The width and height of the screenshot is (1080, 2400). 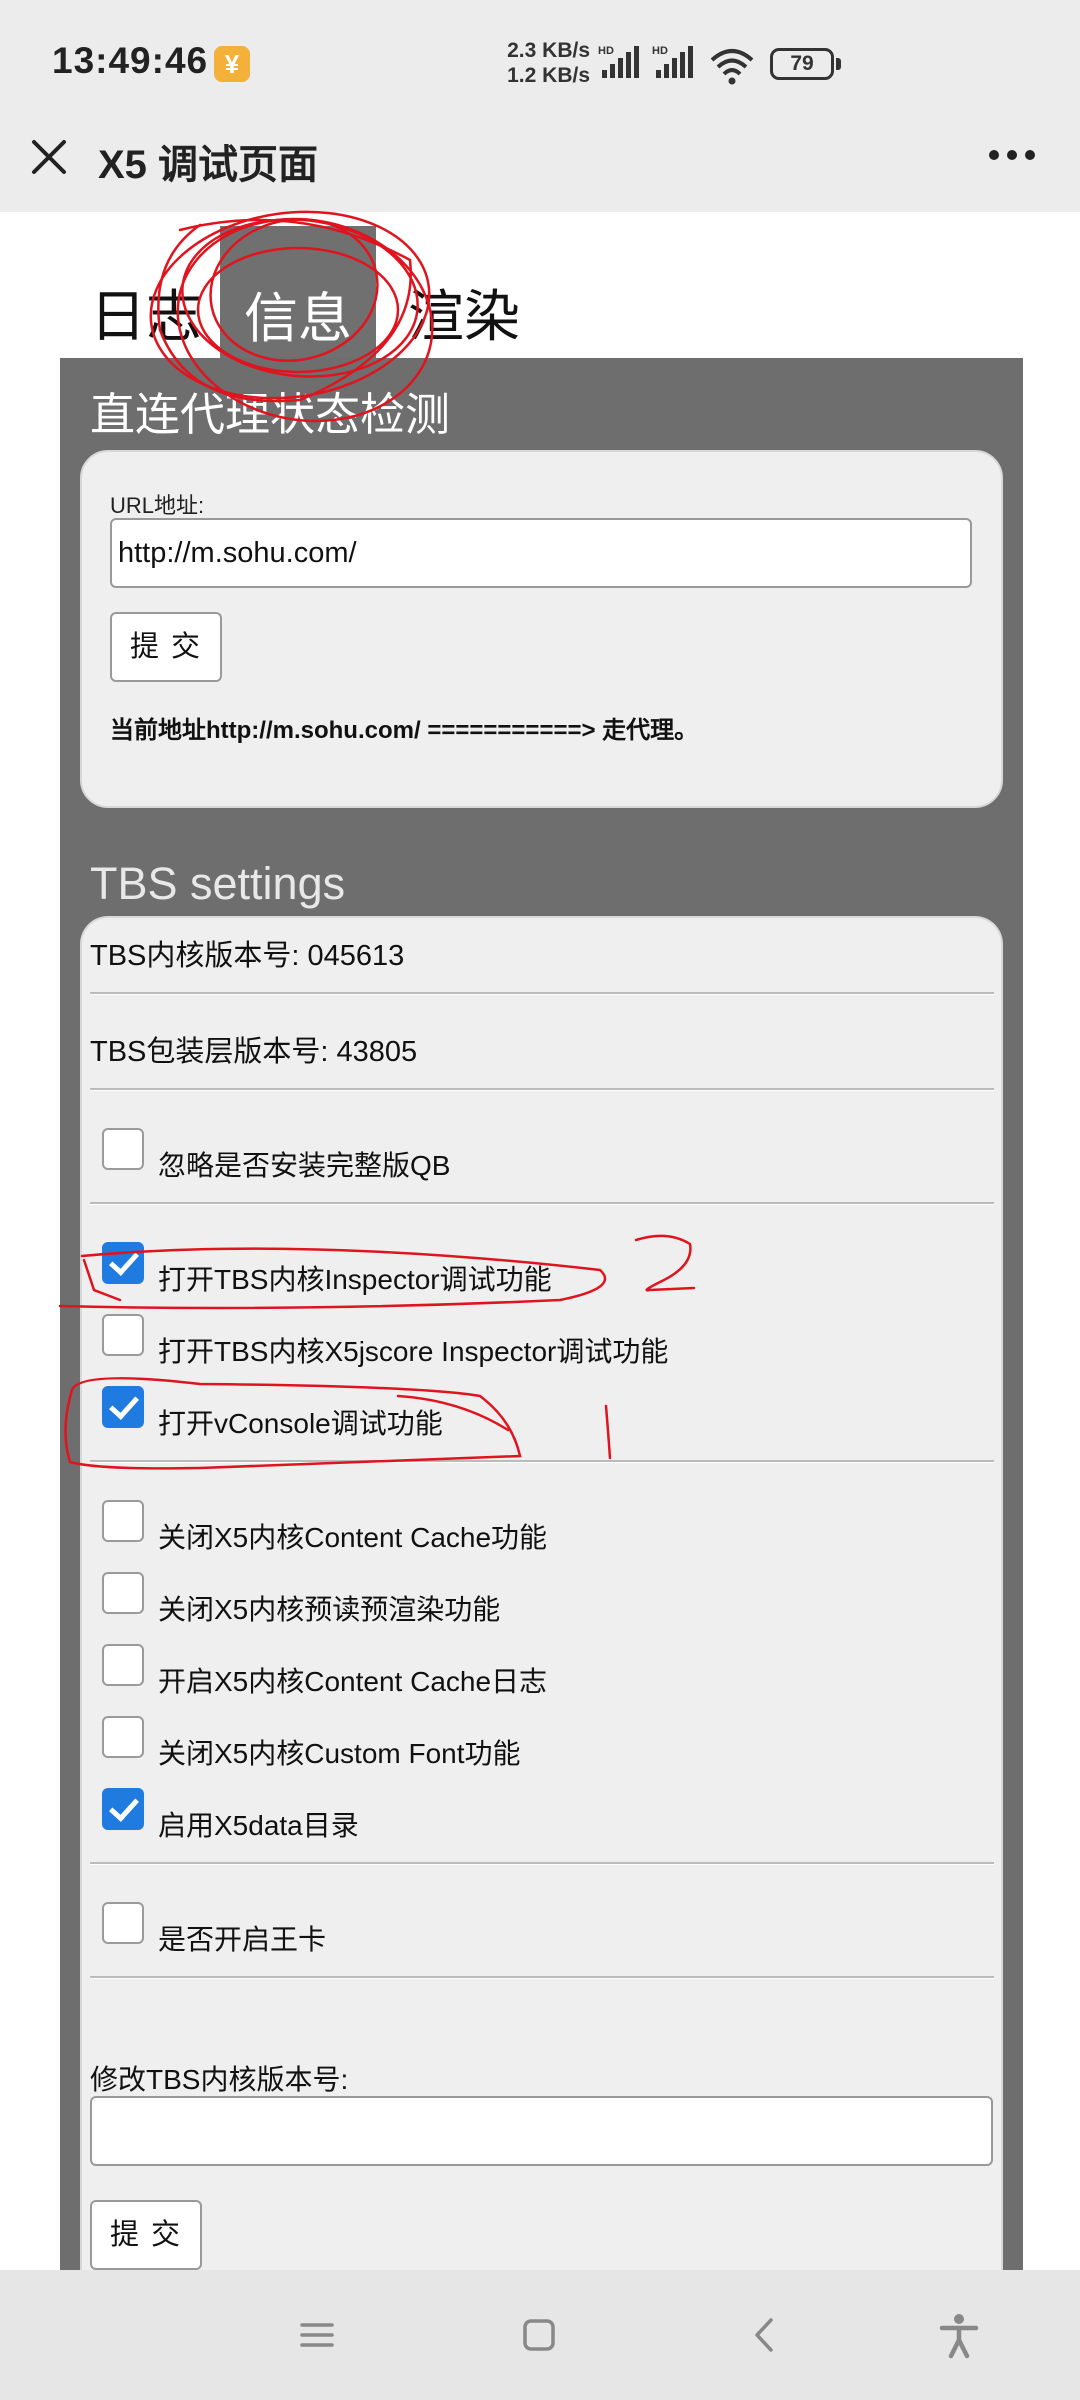 What do you see at coordinates (270, 414) in the screenshot?
I see `proxy-section-title: 直连代理状态检测` at bounding box center [270, 414].